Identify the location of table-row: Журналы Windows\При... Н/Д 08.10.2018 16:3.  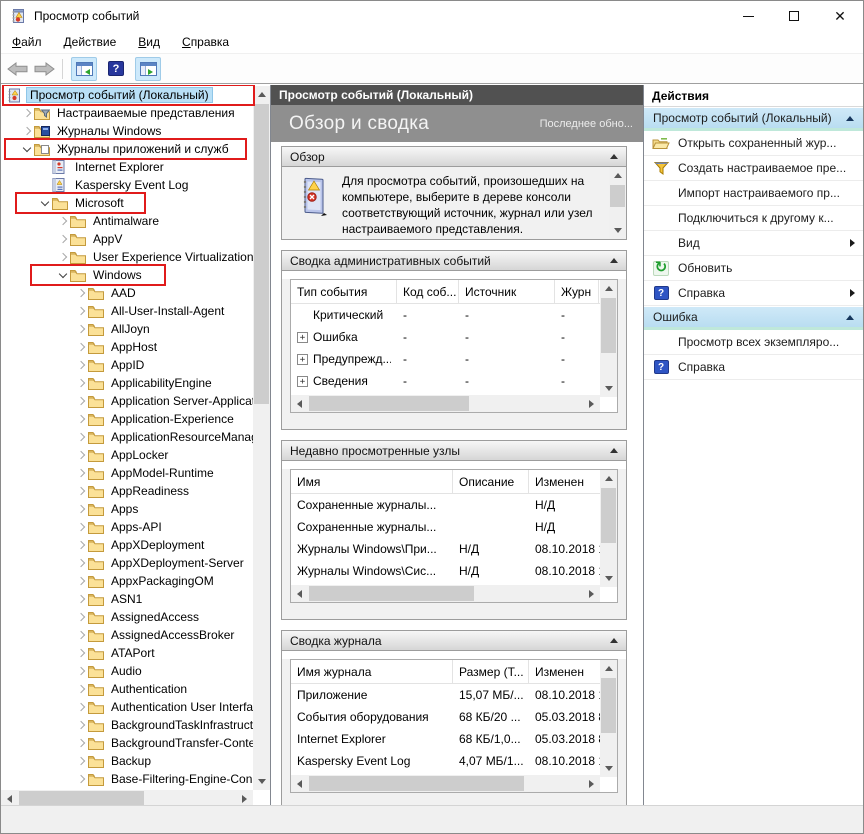
(445, 549).